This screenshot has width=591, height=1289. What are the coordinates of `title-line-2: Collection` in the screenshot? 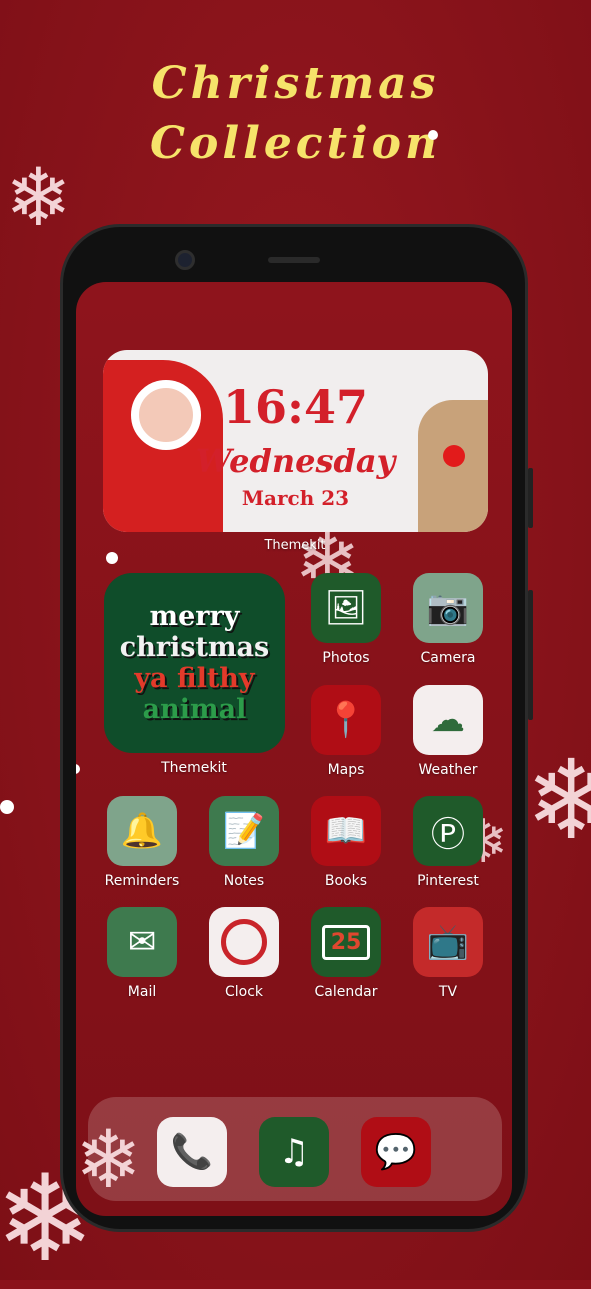 It's located at (295, 143).